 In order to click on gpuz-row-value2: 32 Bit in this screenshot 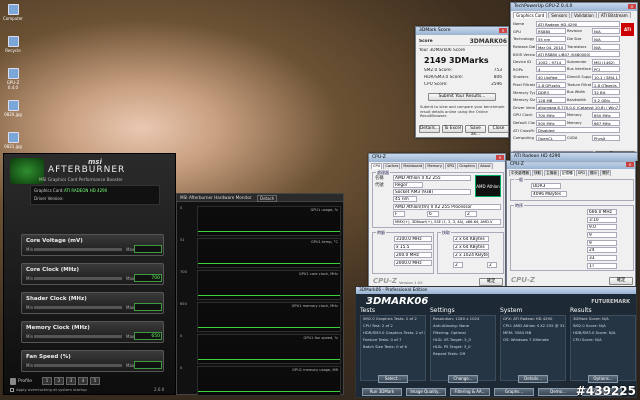, I will do `click(606, 92)`.